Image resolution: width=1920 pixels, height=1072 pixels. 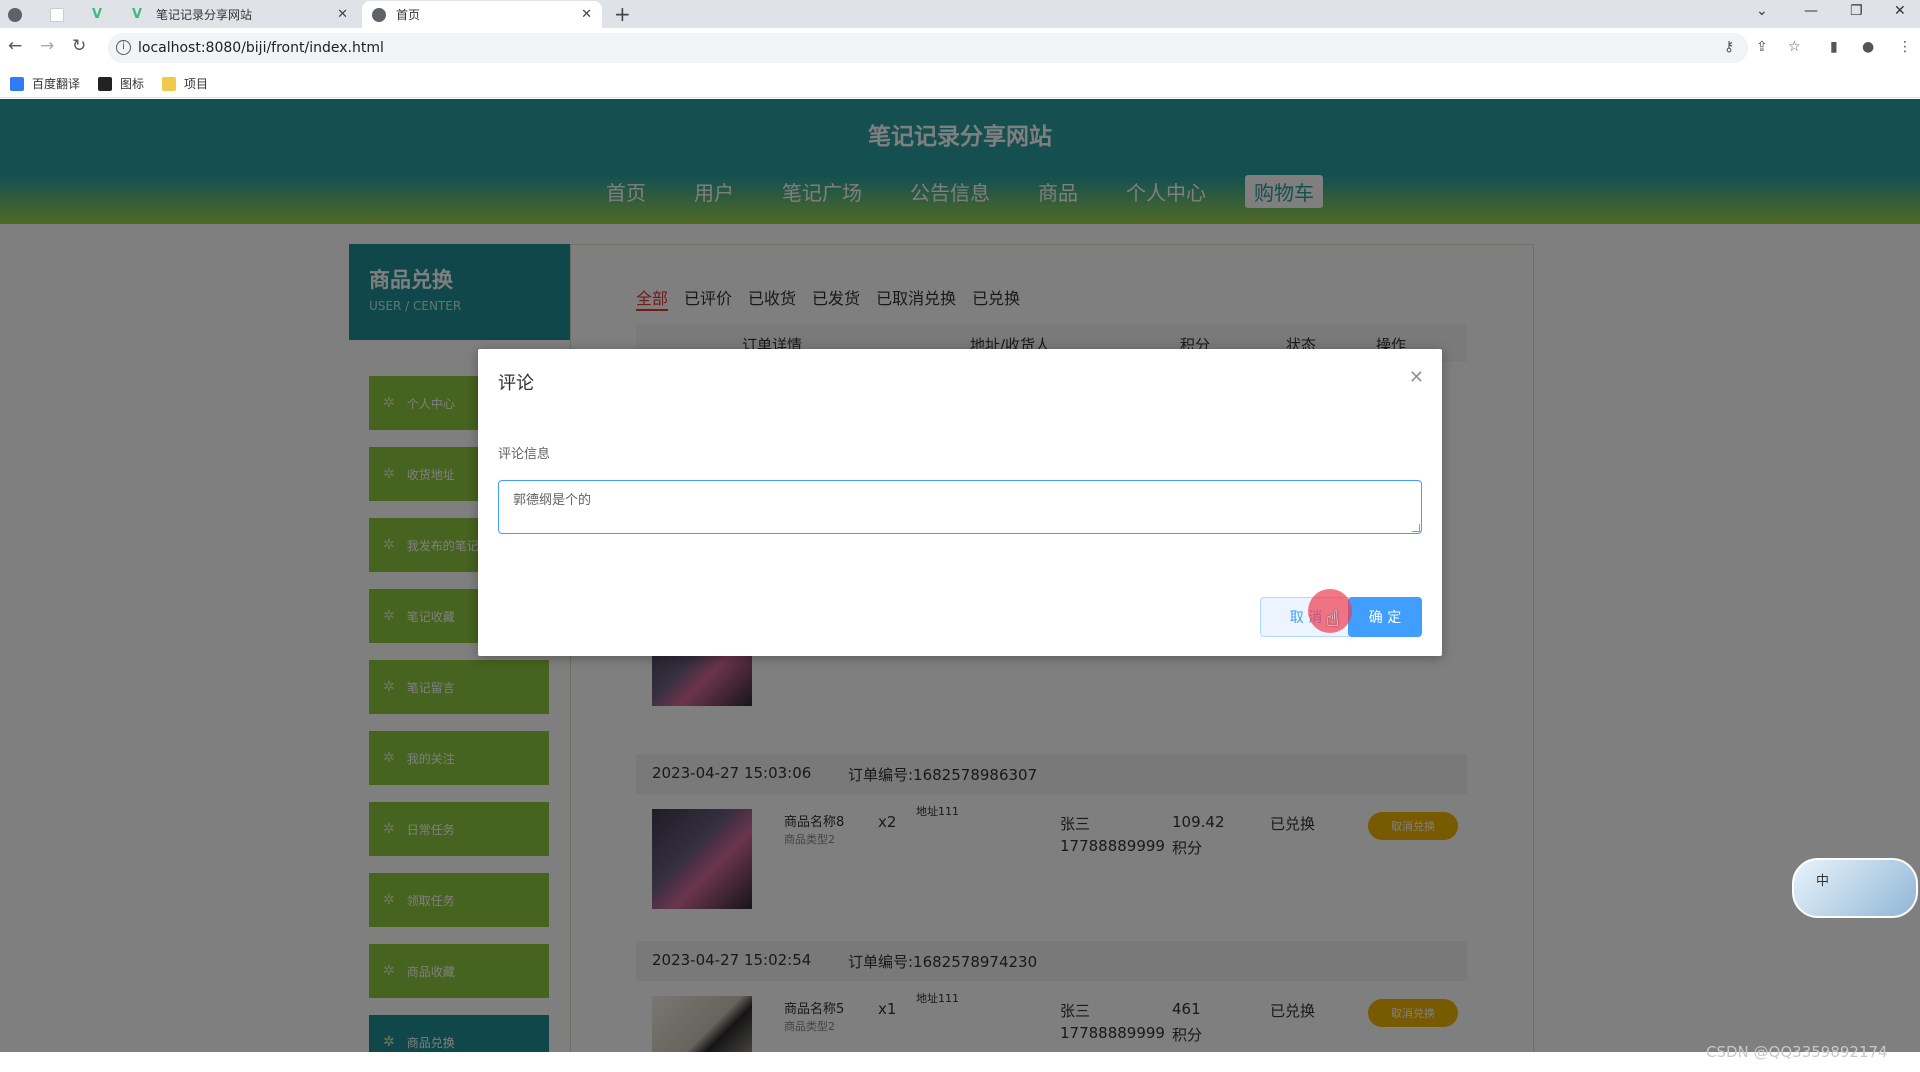 What do you see at coordinates (185, 83) in the screenshot?
I see `bookmark-item: 项目` at bounding box center [185, 83].